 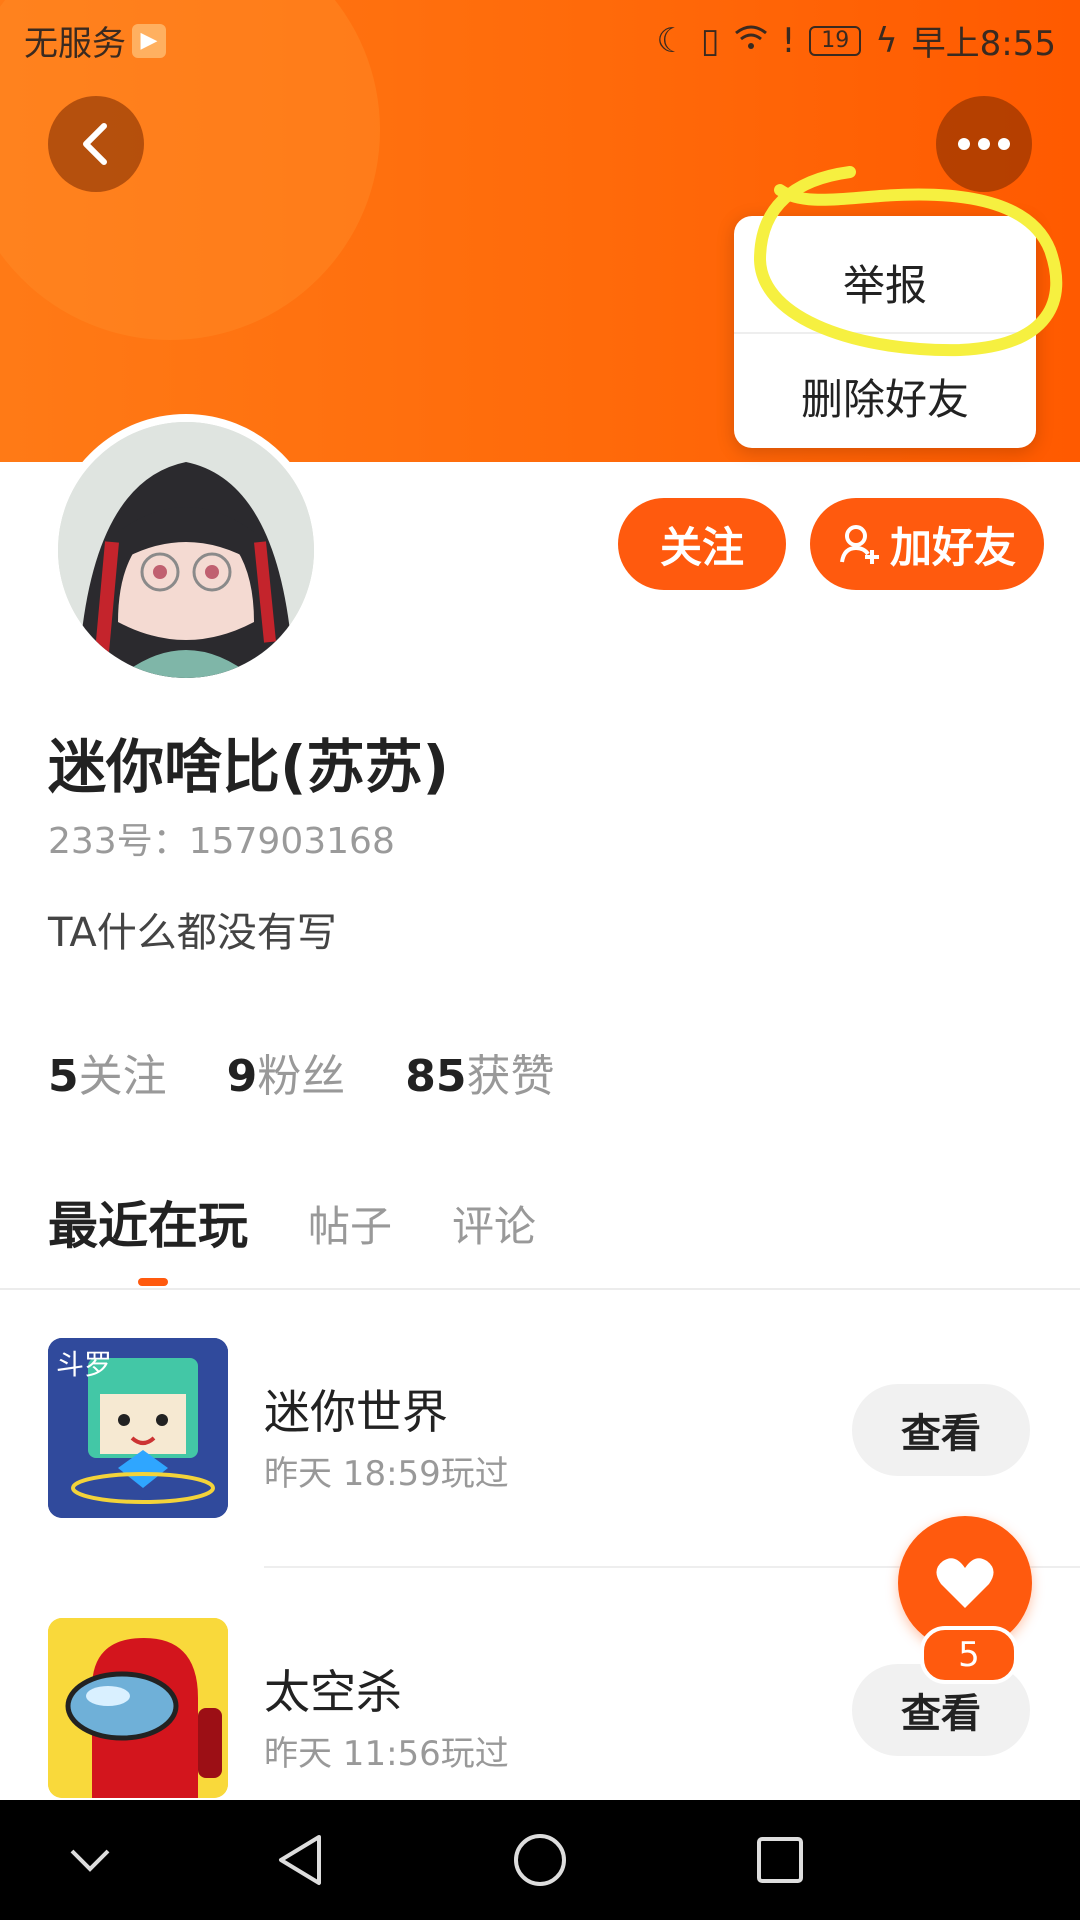 I want to click on like-count-badge: 5, so click(x=969, y=1655).